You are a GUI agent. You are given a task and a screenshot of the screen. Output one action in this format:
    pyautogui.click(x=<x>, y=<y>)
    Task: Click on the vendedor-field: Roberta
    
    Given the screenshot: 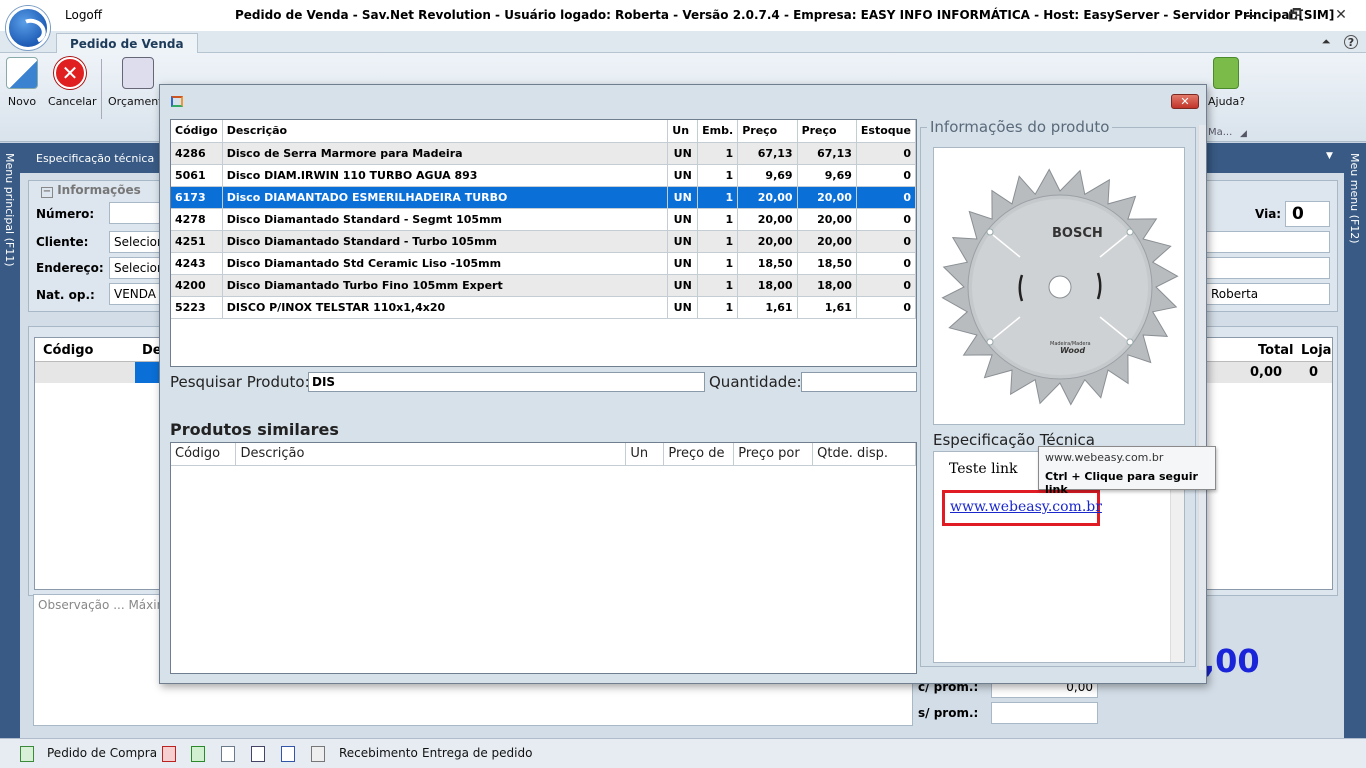 What is the action you would take?
    pyautogui.click(x=1268, y=294)
    